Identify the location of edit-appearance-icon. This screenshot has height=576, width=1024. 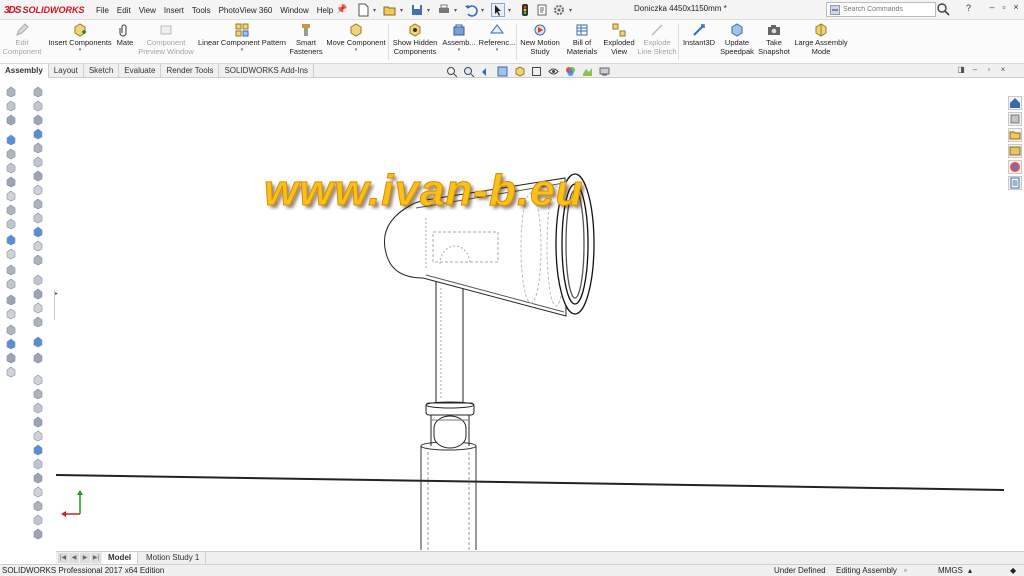
(570, 71).